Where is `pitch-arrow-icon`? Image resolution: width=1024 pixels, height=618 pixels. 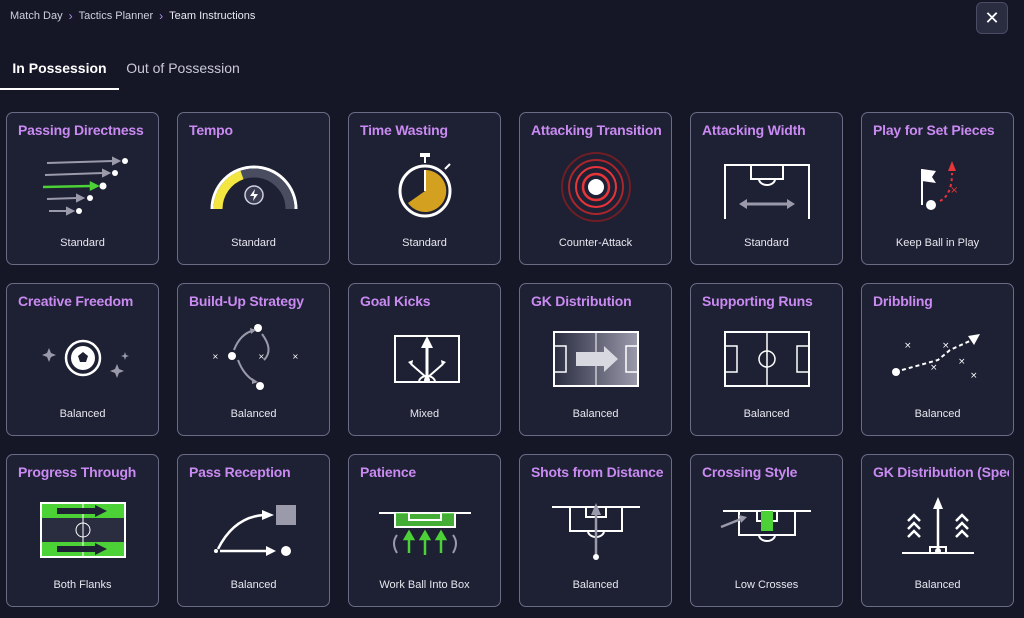
pitch-arrow-icon is located at coordinates (596, 359).